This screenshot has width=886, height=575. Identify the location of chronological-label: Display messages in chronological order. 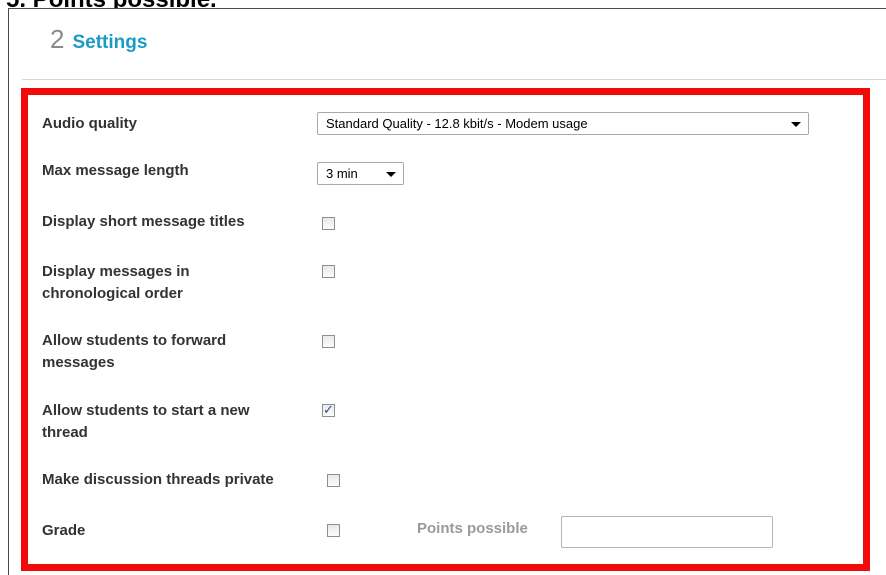
(187, 283).